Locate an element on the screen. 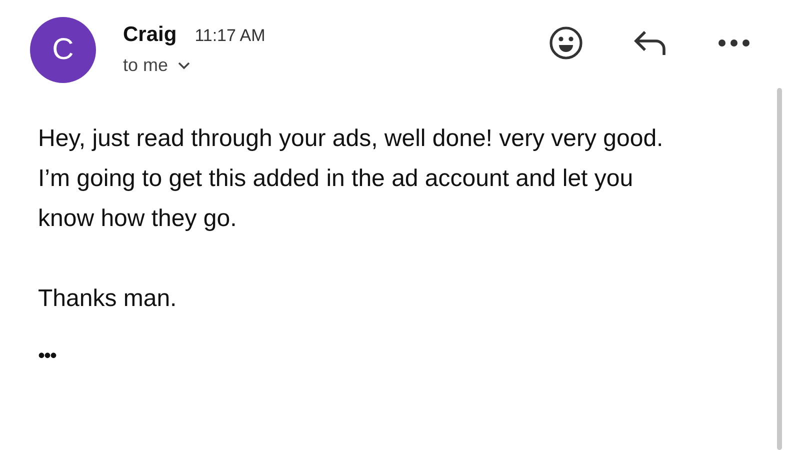 The image size is (800, 450). timestamp: 11:17 AM is located at coordinates (230, 36).